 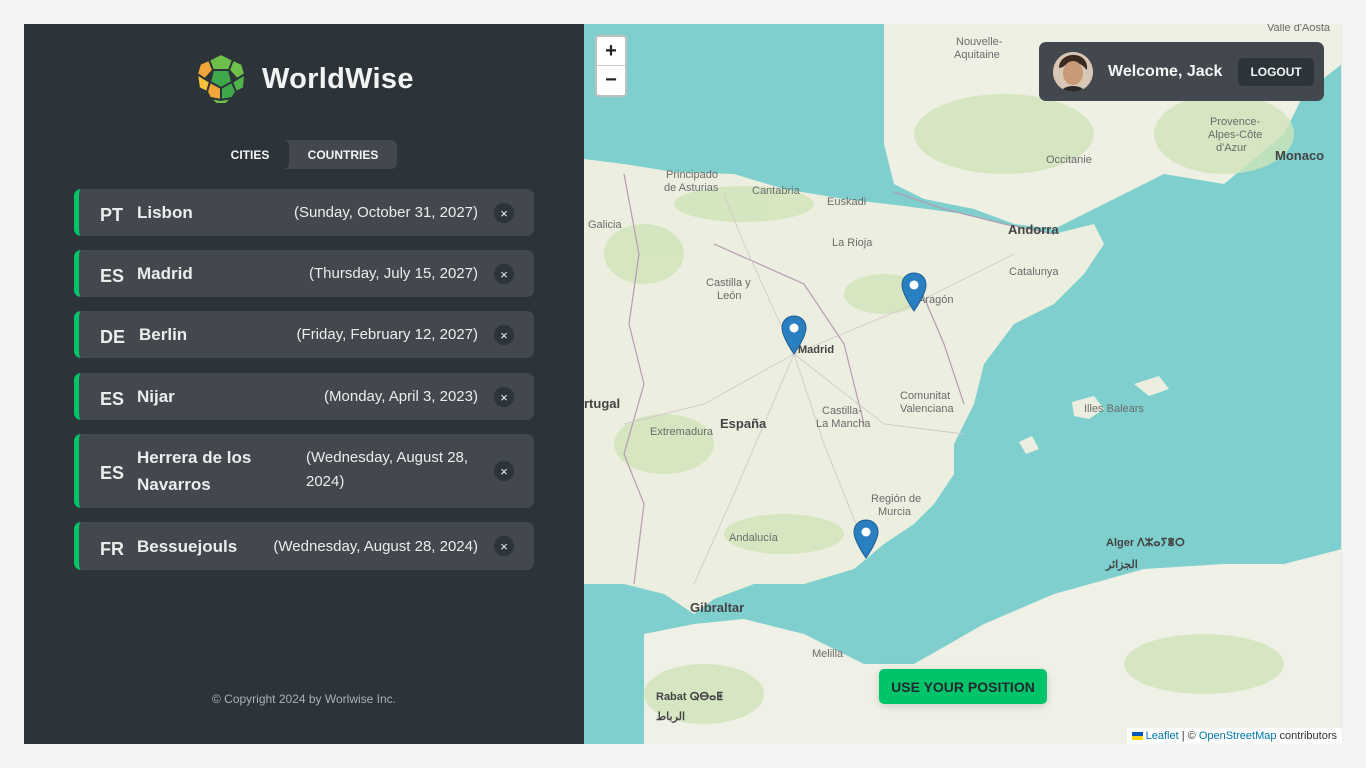 I want to click on user-panel: Welcome, Jack LOGOUT, so click(x=1181, y=71).